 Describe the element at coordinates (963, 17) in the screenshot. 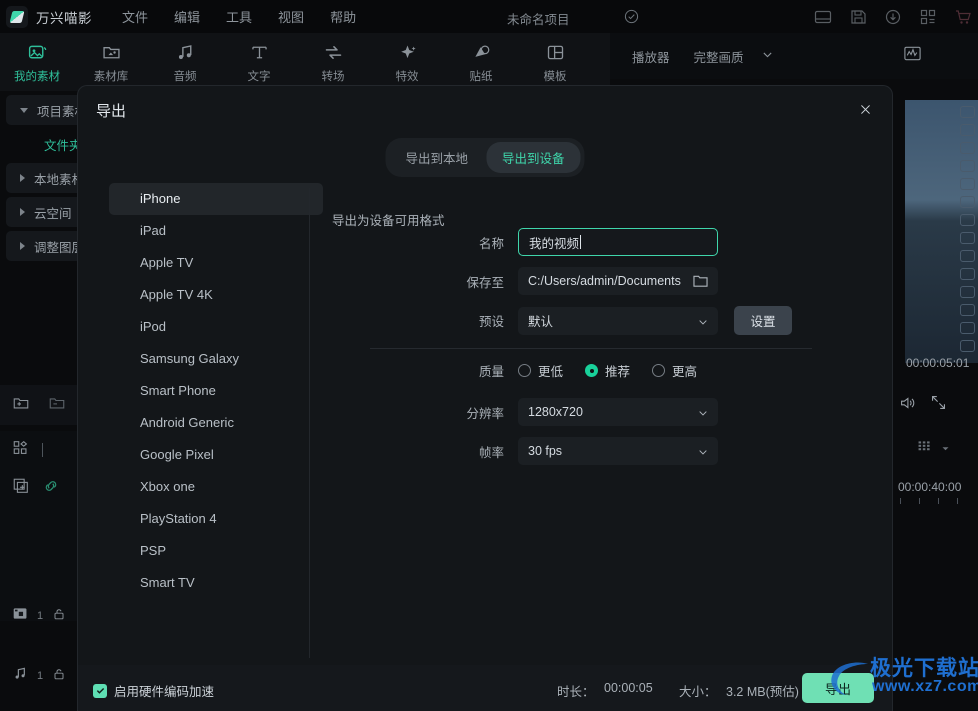

I see `cart-icon` at that location.